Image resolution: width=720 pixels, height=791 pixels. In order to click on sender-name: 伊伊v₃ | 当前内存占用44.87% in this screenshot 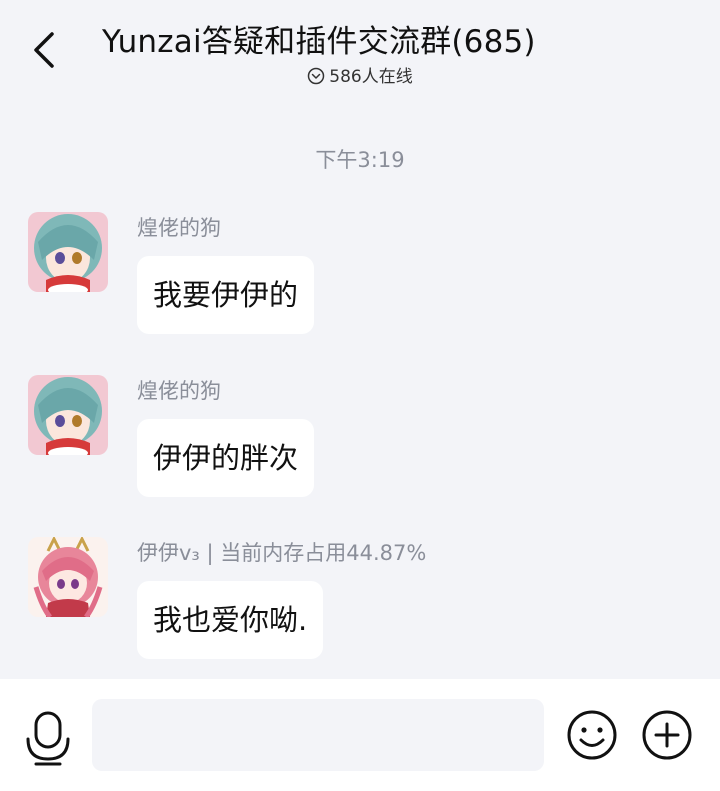, I will do `click(281, 552)`.